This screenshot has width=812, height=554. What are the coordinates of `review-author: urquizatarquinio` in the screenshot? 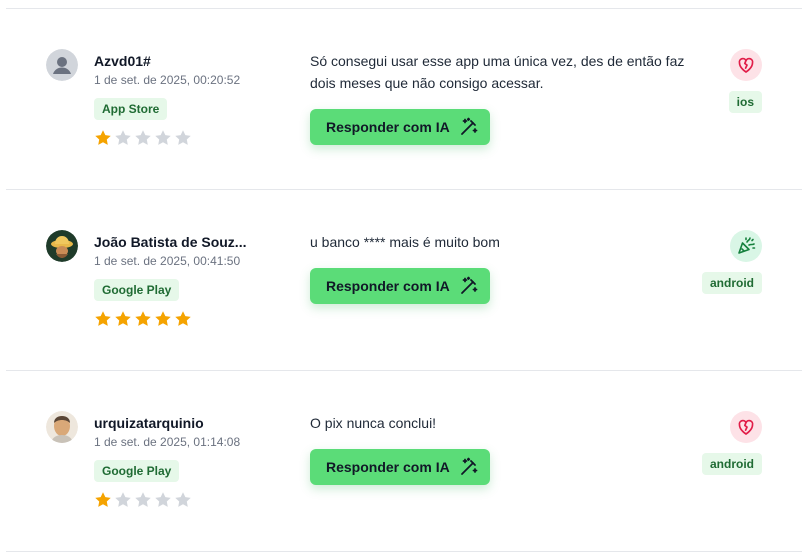 It's located at (149, 423).